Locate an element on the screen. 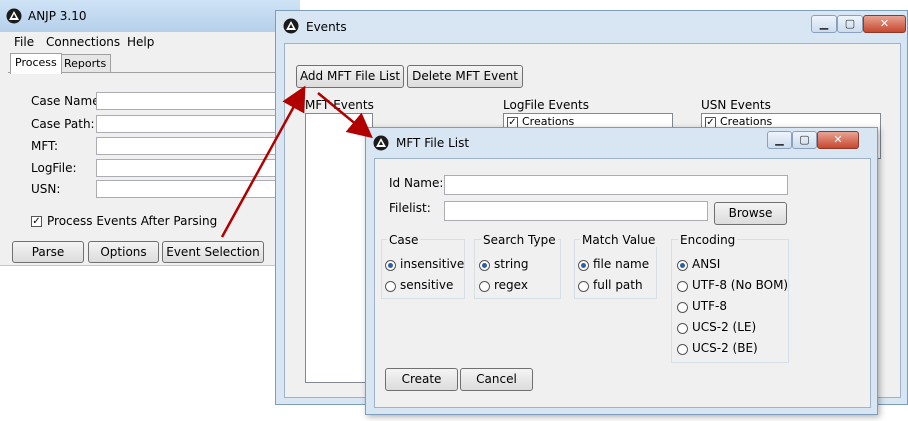  logfile-events-label: LogFile Events is located at coordinates (546, 105).